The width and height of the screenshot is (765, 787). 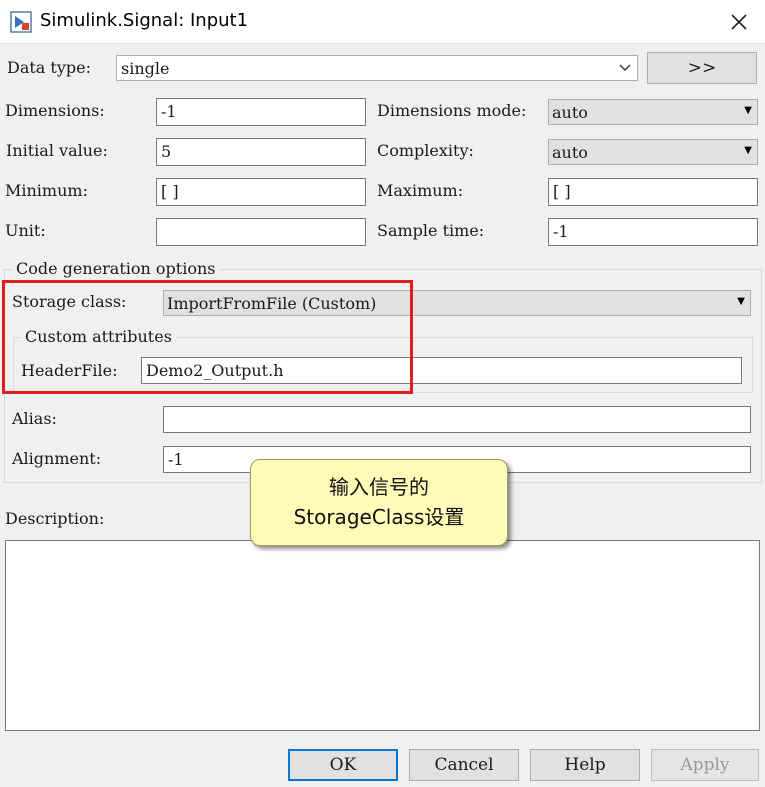 What do you see at coordinates (653, 232) in the screenshot?
I see `sample-time-input: -1` at bounding box center [653, 232].